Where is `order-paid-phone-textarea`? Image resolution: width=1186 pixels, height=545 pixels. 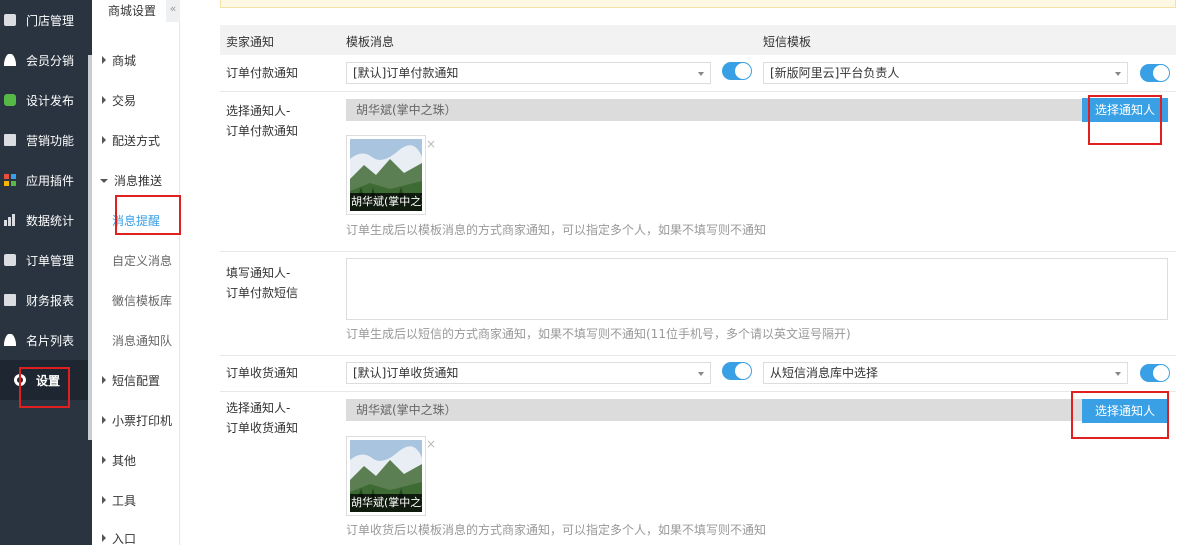 order-paid-phone-textarea is located at coordinates (757, 289).